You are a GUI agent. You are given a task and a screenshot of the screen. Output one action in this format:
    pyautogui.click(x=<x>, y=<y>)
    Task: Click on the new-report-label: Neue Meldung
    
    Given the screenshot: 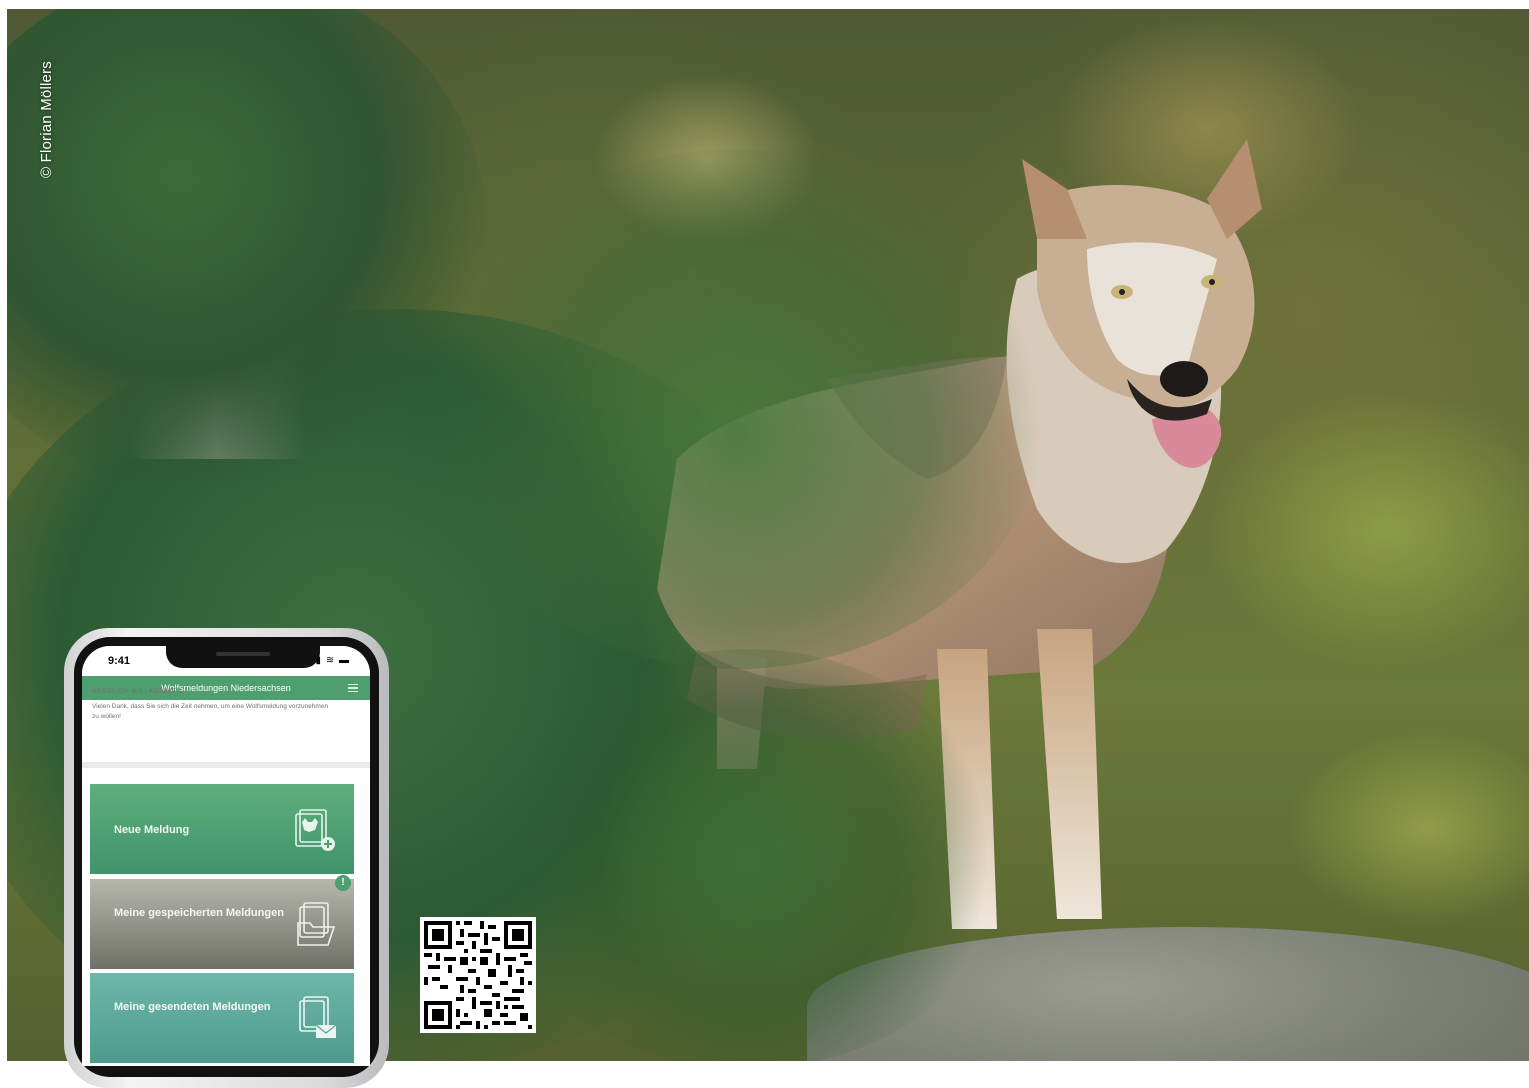 What is the action you would take?
    pyautogui.click(x=152, y=830)
    